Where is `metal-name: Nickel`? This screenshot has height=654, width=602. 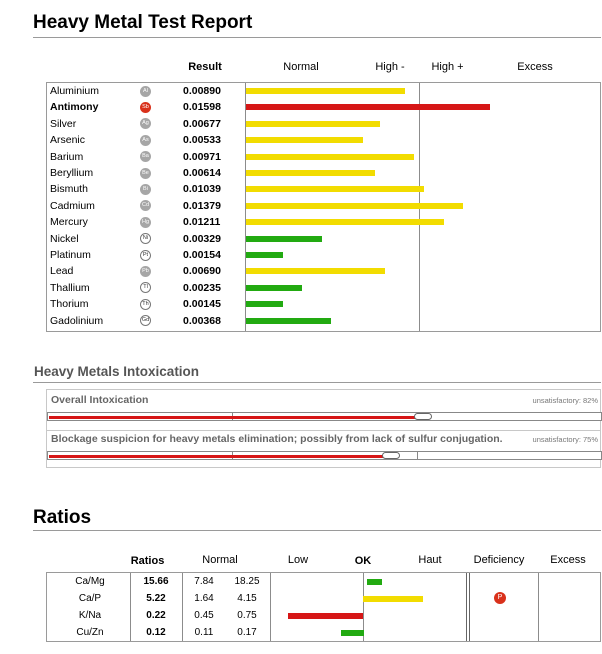 metal-name: Nickel is located at coordinates (64, 238).